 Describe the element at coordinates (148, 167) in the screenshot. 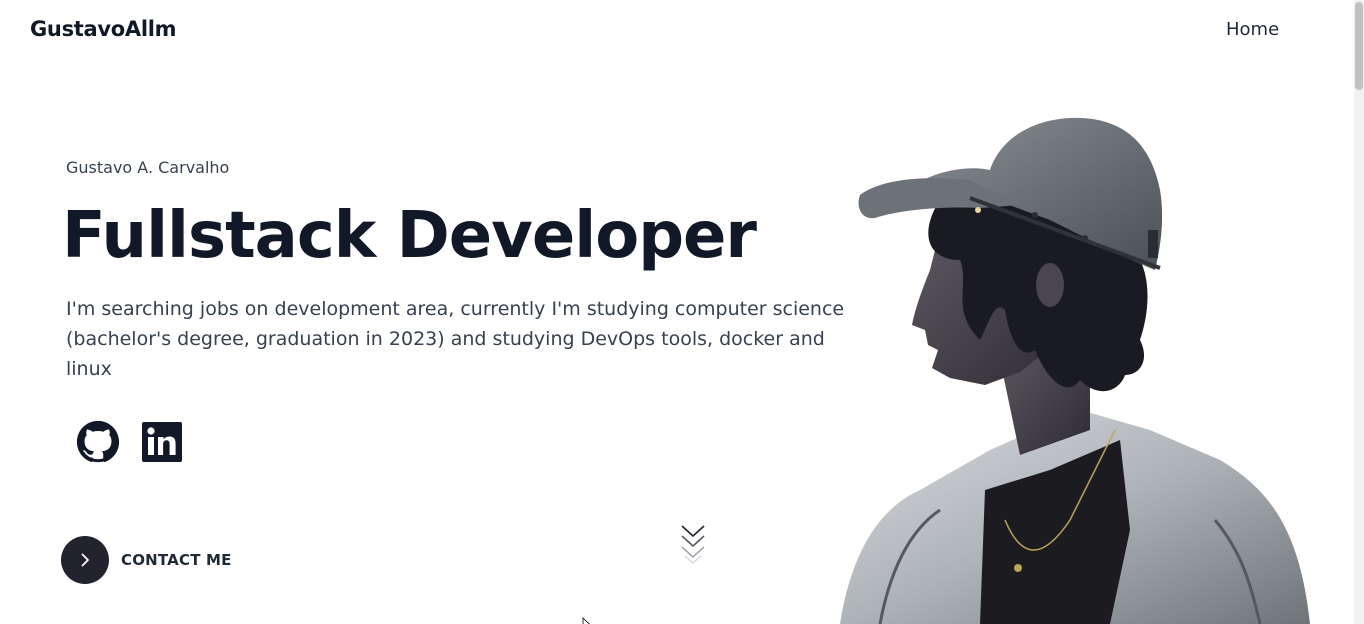

I see `author-name: Gustavo A. Carvalho` at that location.